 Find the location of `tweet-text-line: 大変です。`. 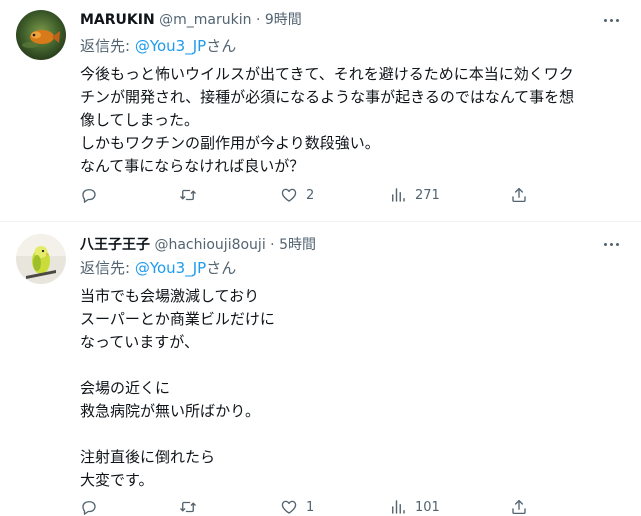

tweet-text-line: 大変です。 is located at coordinates (117, 480).